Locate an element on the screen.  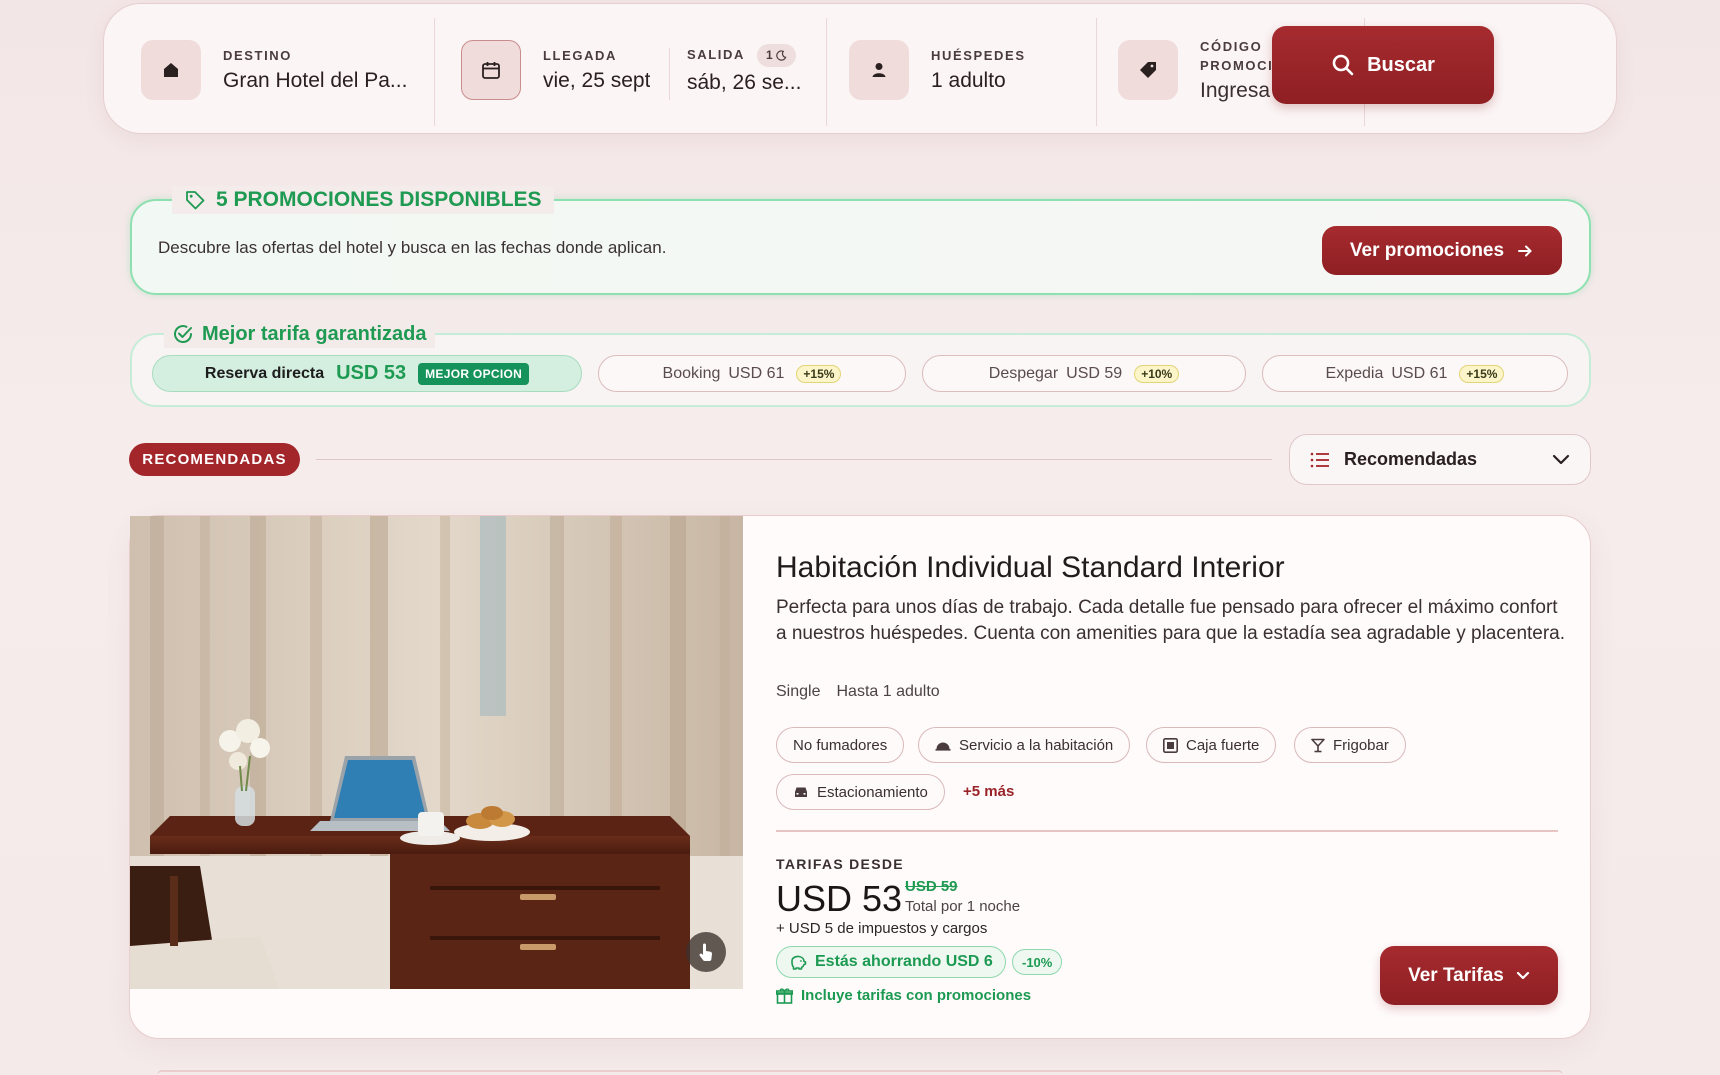
more-amenities-link: +5 más is located at coordinates (988, 791).